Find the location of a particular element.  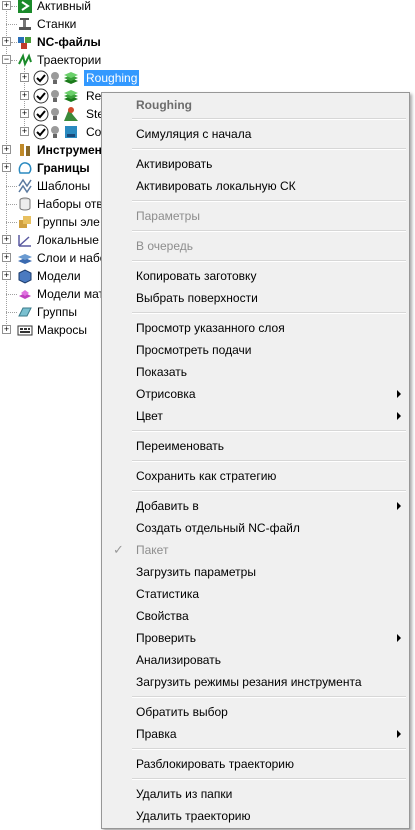

tree-item-label: Локальные is located at coordinates (68, 240).